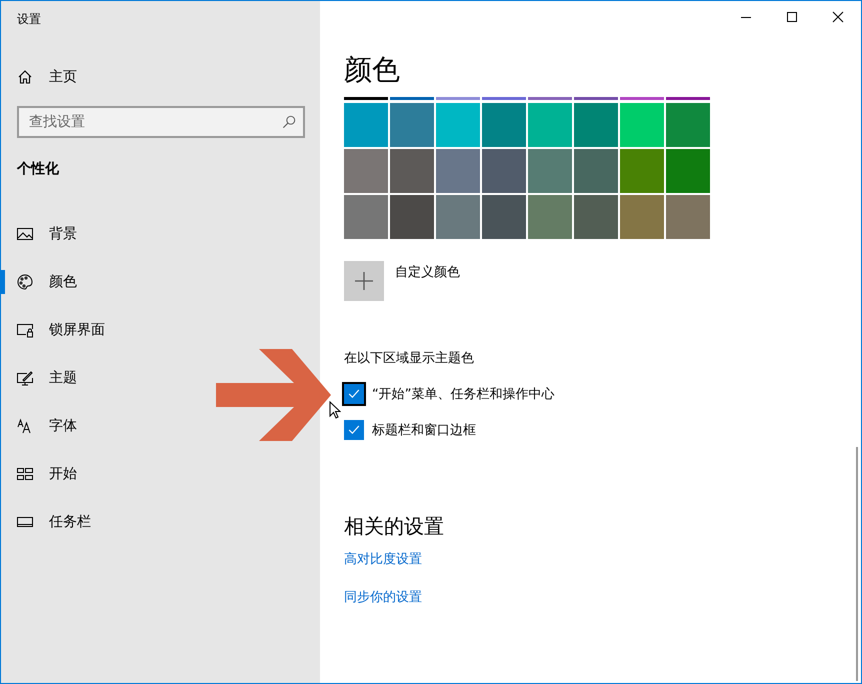  I want to click on sidebar-item: 开始, so click(160, 474).